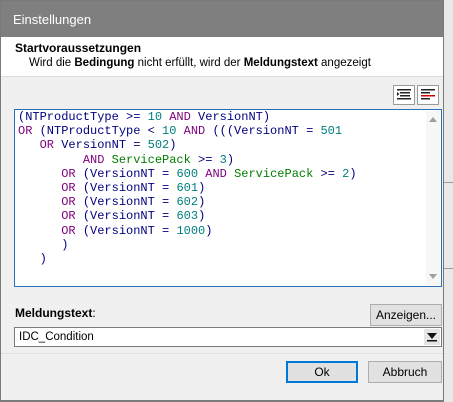 The height and width of the screenshot is (402, 453). Describe the element at coordinates (433, 198) in the screenshot. I see `vertical-scrollbar` at that location.